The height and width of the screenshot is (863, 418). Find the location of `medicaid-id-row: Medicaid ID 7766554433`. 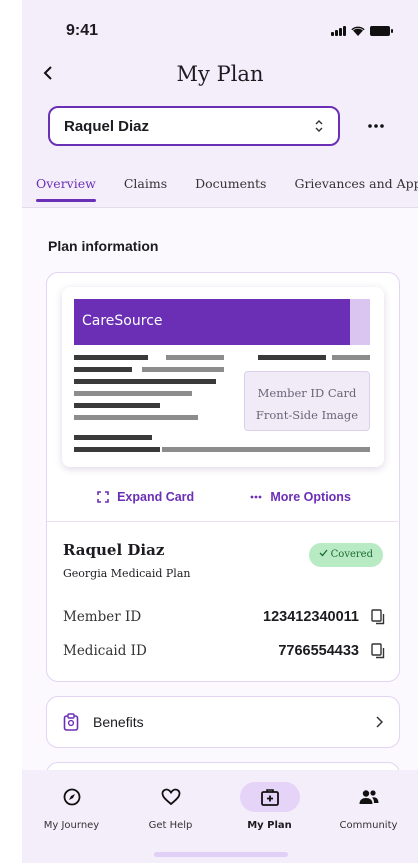

medicaid-id-row: Medicaid ID 7766554433 is located at coordinates (224, 651).